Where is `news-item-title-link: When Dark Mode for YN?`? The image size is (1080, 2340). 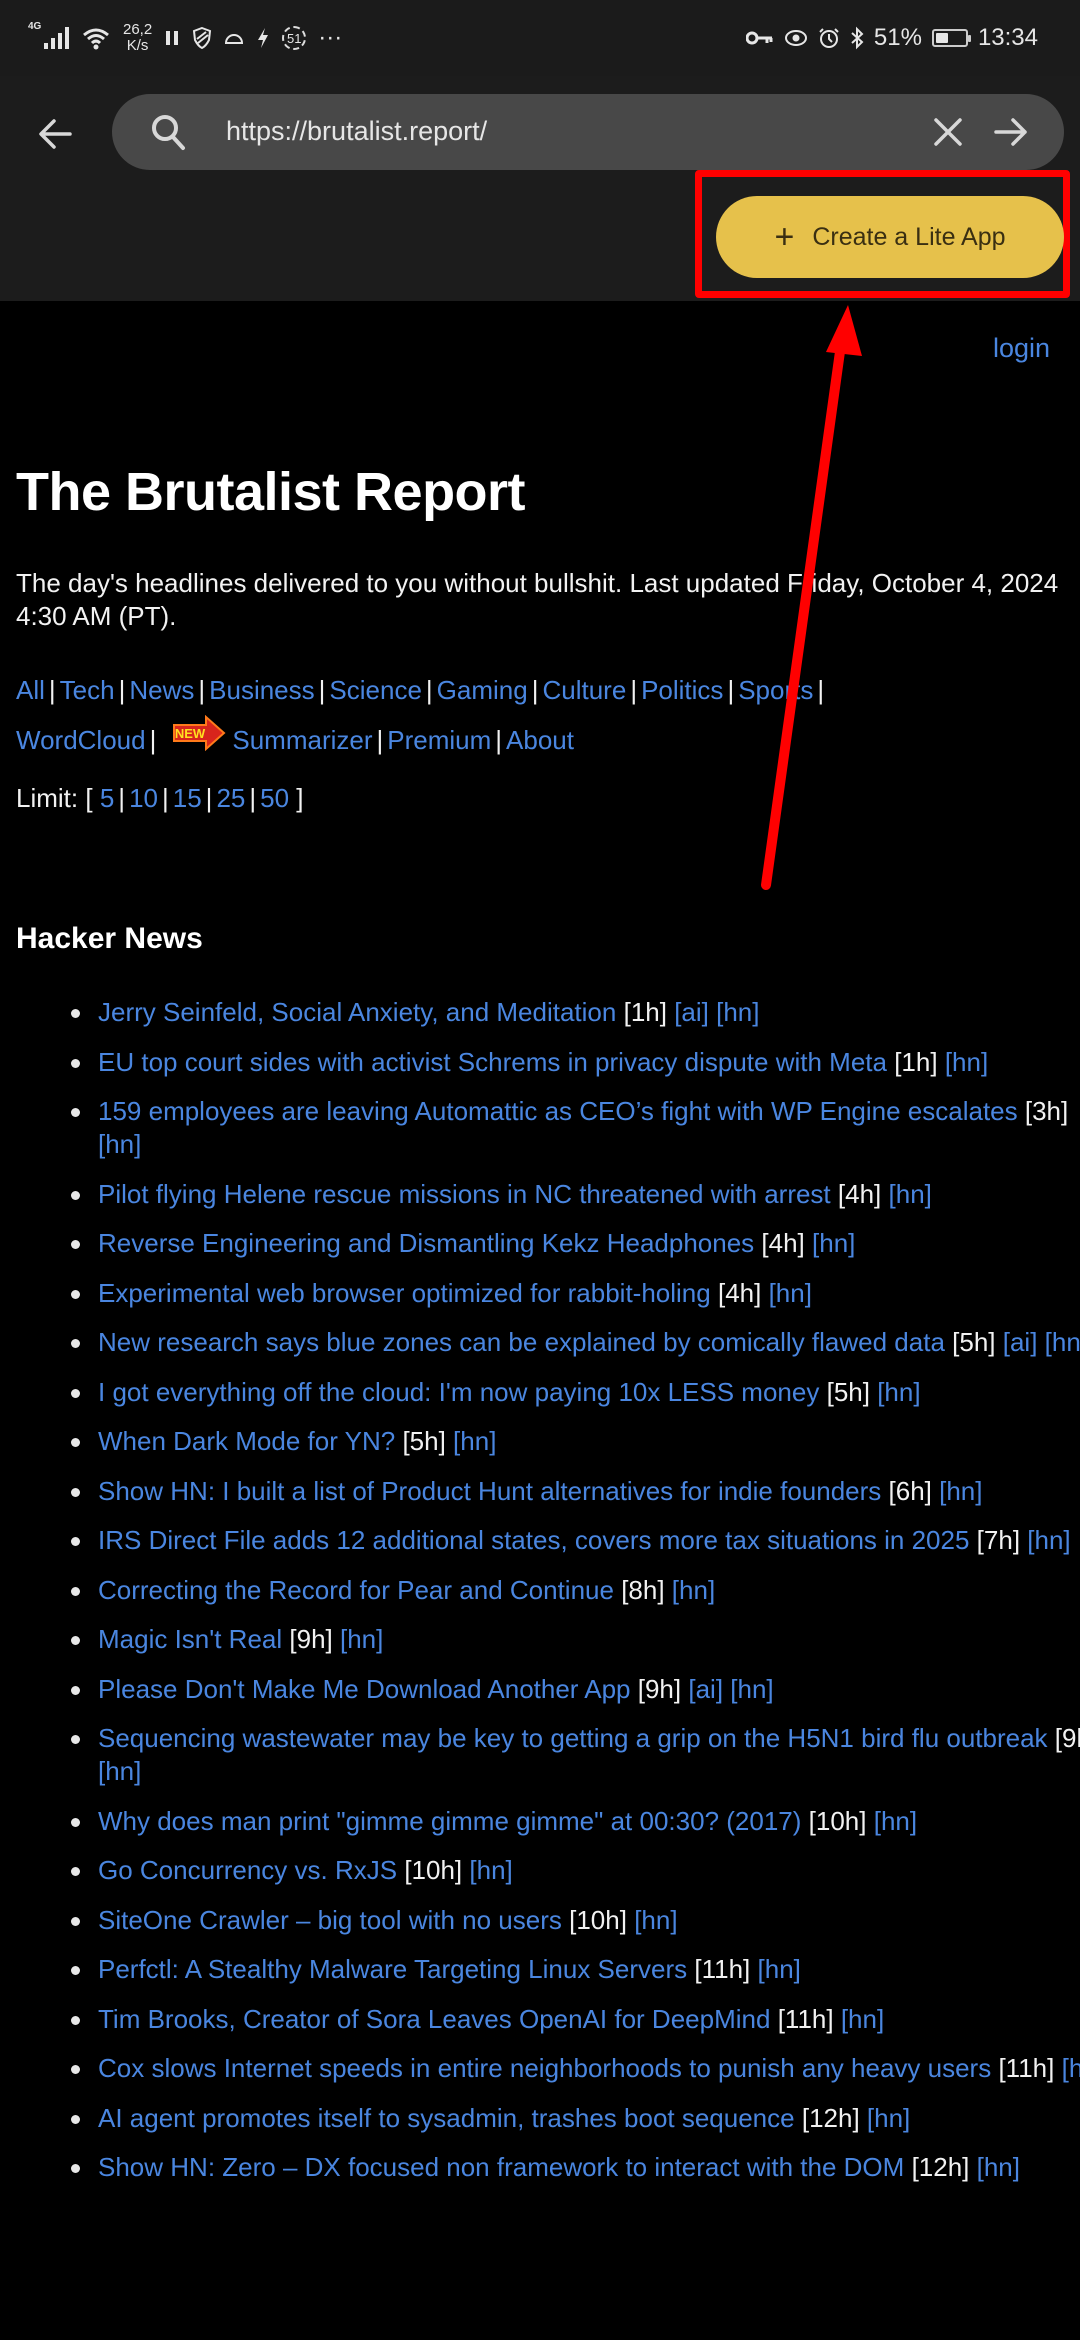
news-item-title-link: When Dark Mode for YN? is located at coordinates (246, 1441).